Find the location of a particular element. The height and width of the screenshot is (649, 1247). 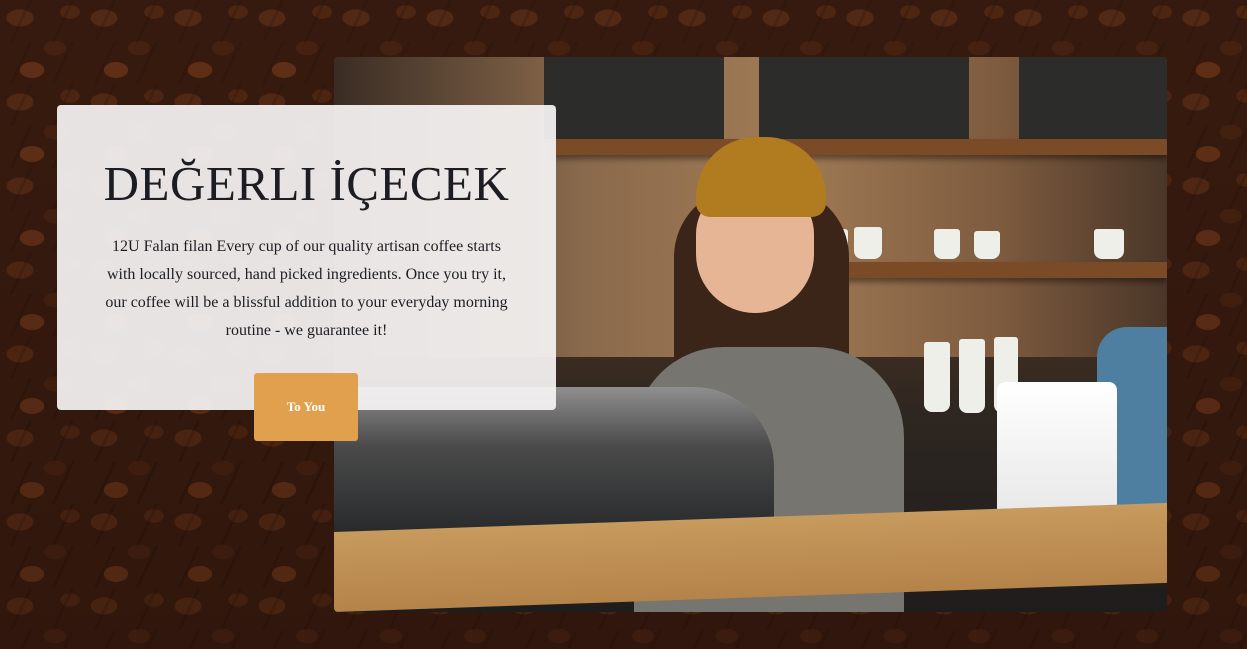

barista-beanie is located at coordinates (761, 177).